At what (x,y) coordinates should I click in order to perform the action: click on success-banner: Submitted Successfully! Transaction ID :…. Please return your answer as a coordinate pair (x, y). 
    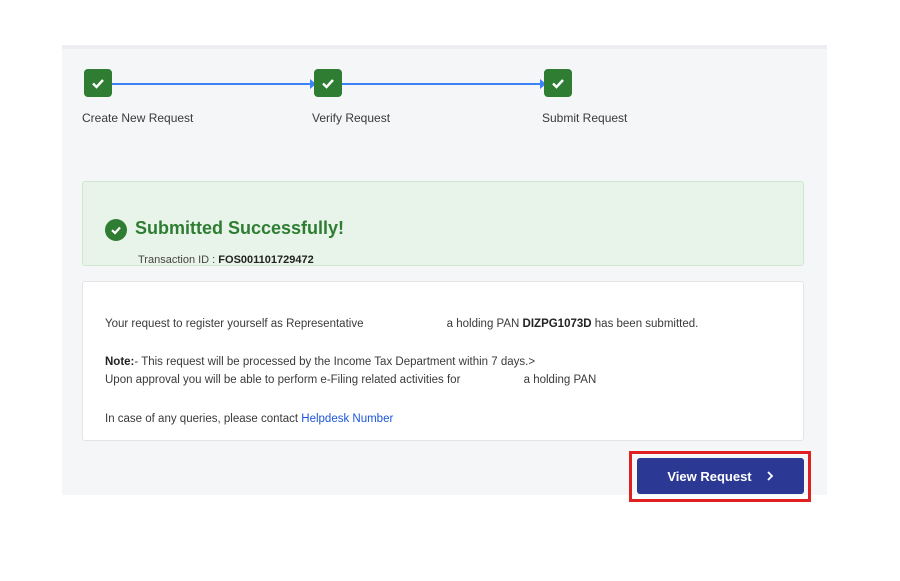
    Looking at the image, I should click on (443, 223).